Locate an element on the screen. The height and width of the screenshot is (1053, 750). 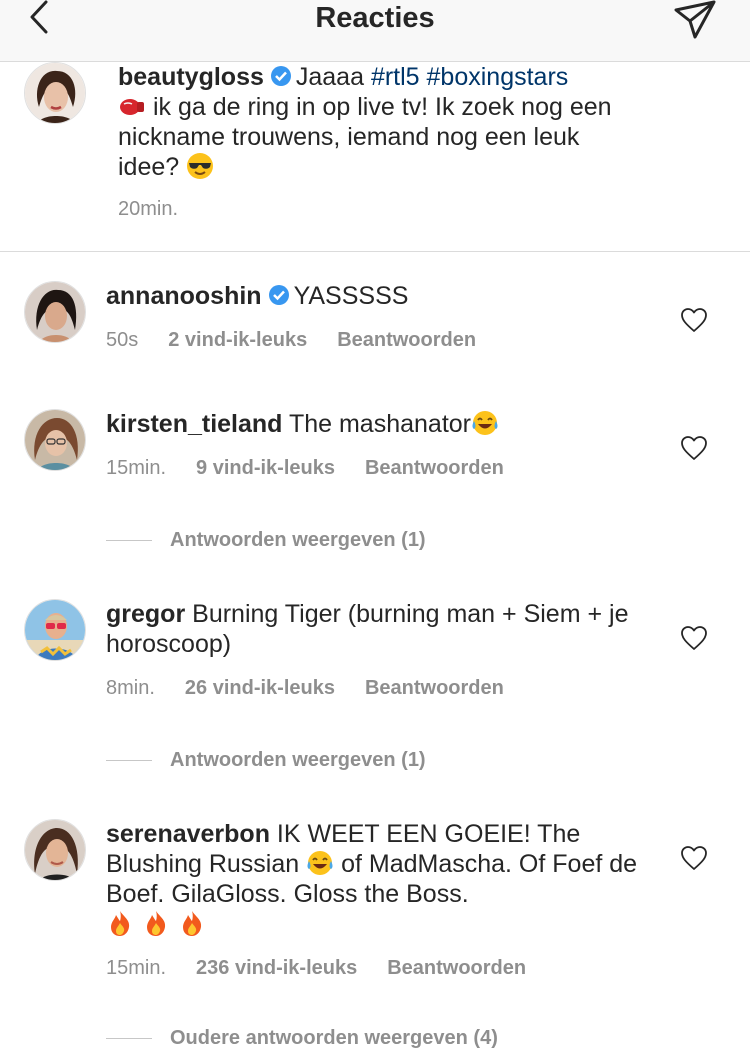
likes-count: 2 vind-ik-leuks is located at coordinates (237, 340).